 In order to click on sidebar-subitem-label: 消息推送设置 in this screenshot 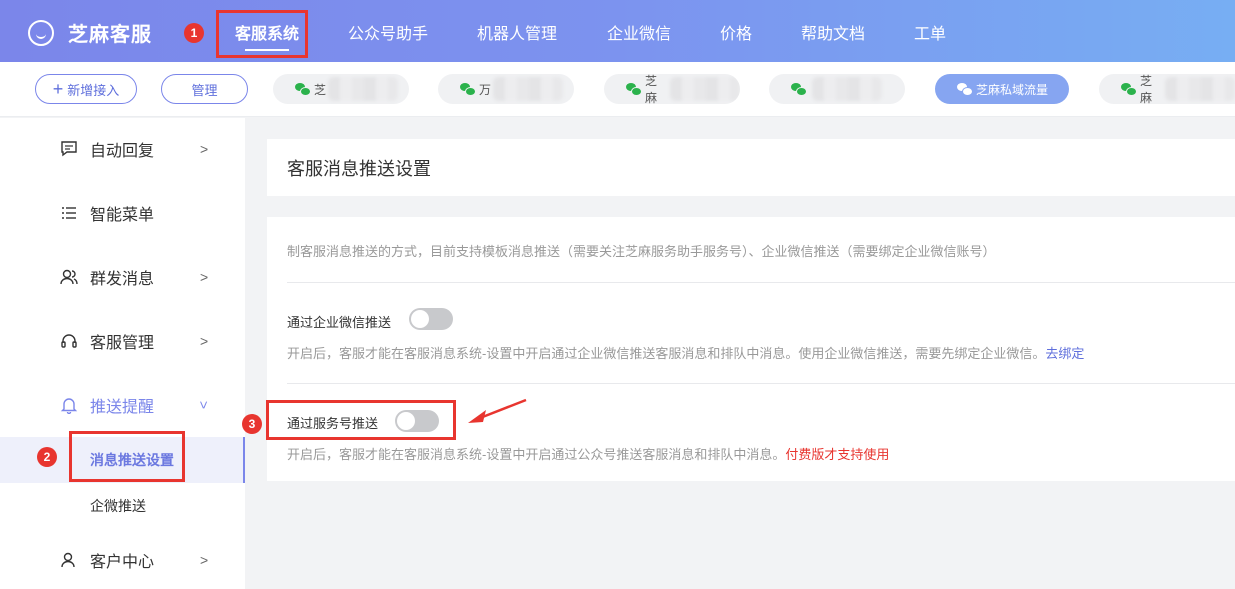, I will do `click(132, 460)`.